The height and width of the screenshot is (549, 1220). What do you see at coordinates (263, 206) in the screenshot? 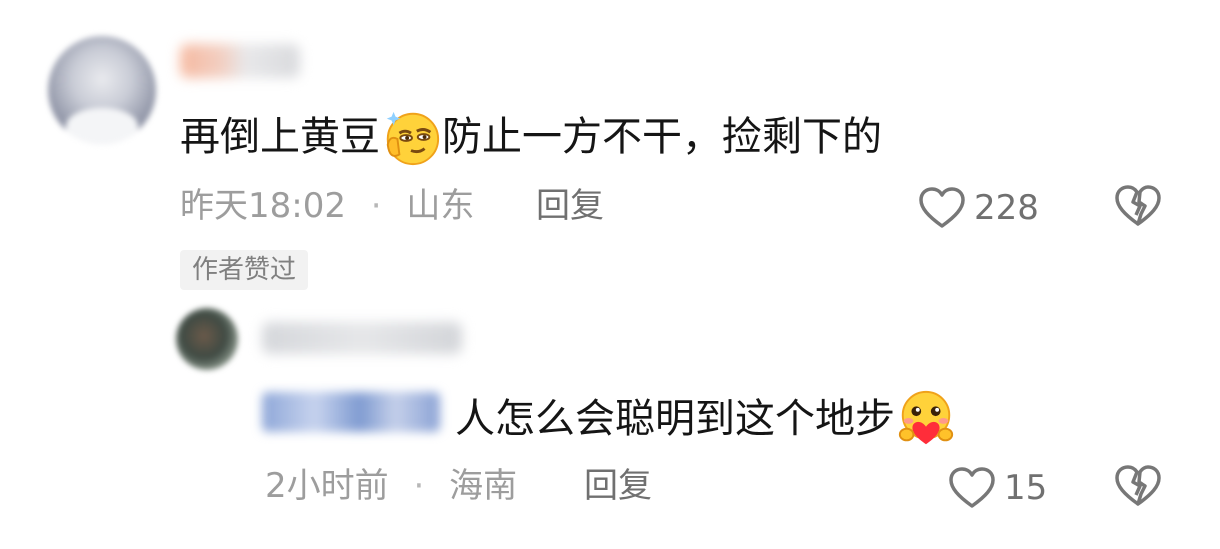
I see `comment-time: 昨天18:02` at bounding box center [263, 206].